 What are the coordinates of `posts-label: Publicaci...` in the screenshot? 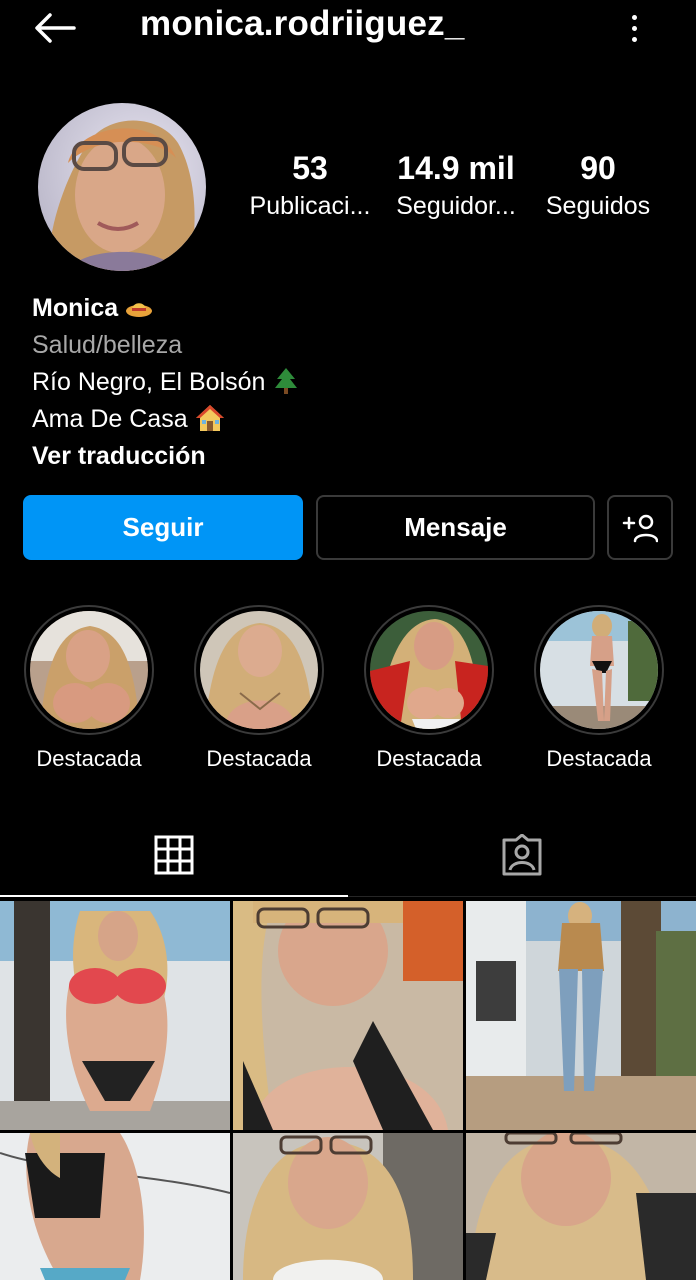 It's located at (310, 206).